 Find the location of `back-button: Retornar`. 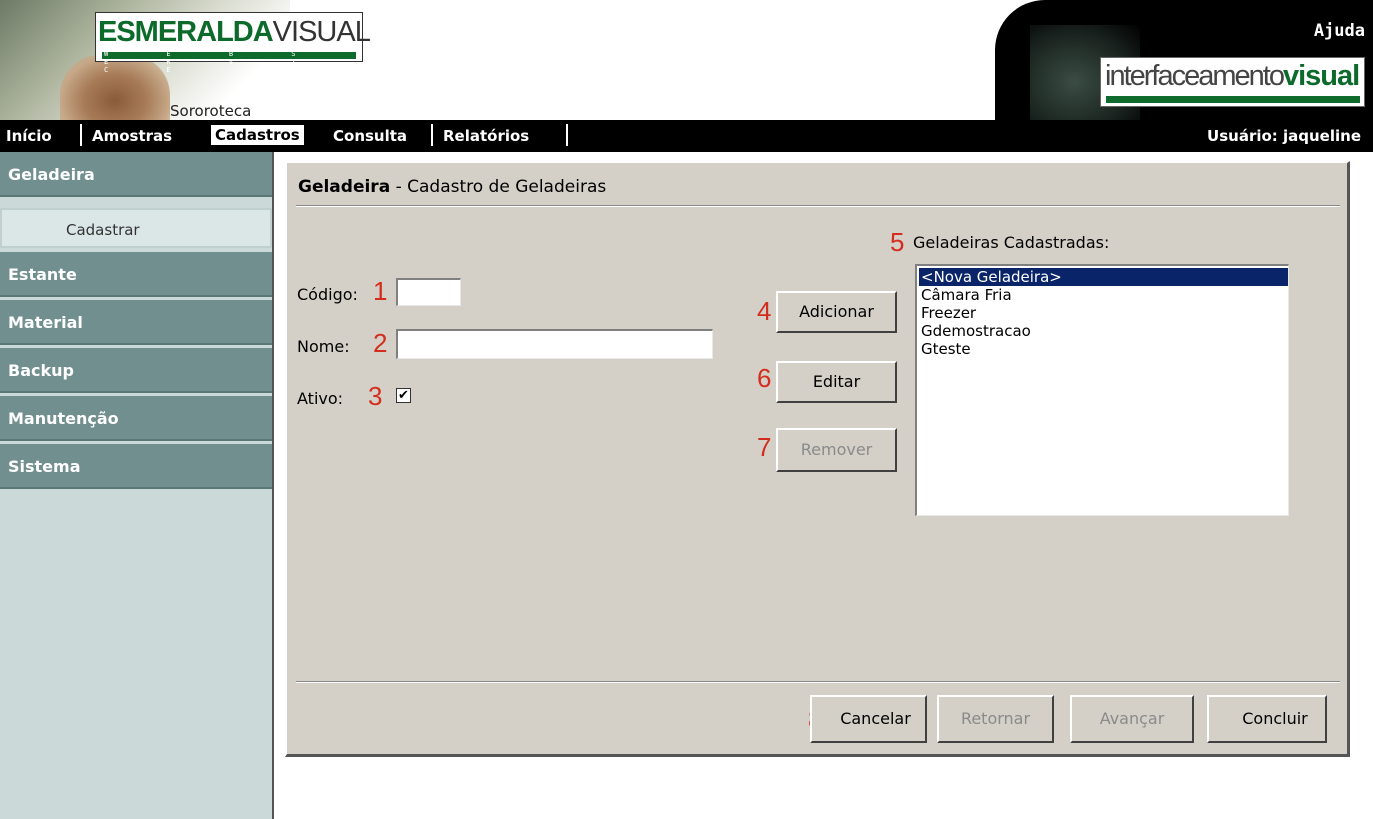

back-button: Retornar is located at coordinates (995, 719).